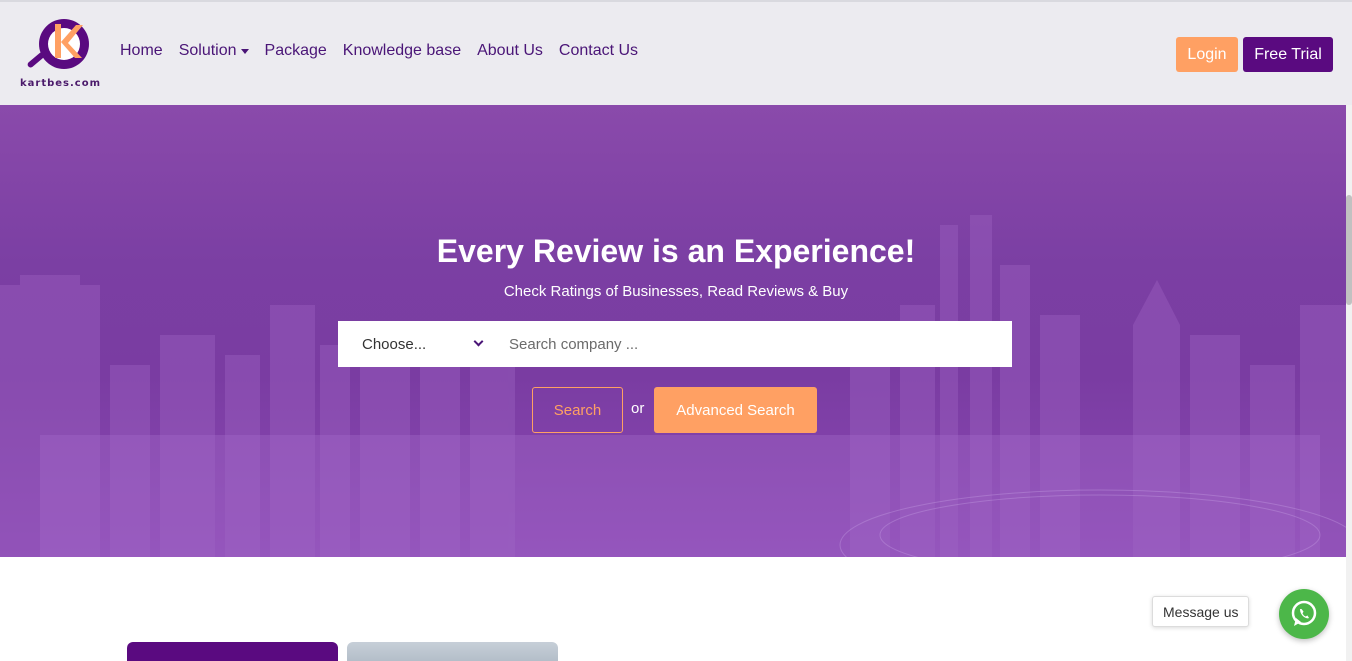 This screenshot has width=1352, height=661. Describe the element at coordinates (676, 251) in the screenshot. I see `hero-title: Every Review is an Experience!` at that location.